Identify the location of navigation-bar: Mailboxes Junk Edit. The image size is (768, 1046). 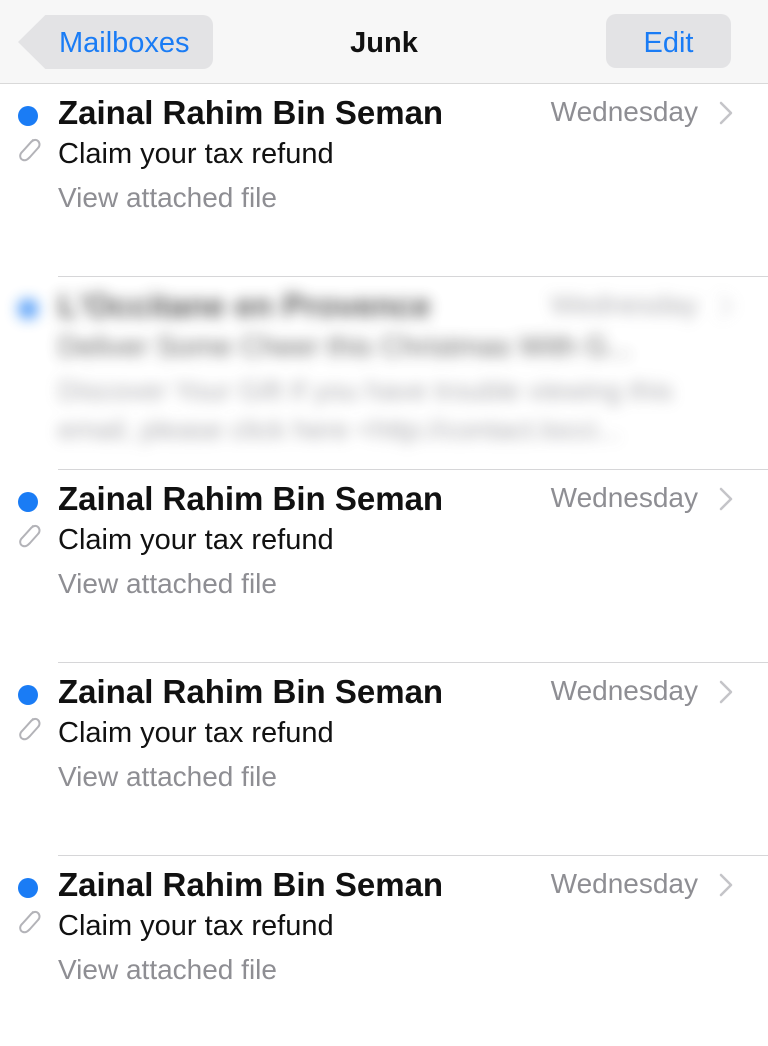
(384, 42).